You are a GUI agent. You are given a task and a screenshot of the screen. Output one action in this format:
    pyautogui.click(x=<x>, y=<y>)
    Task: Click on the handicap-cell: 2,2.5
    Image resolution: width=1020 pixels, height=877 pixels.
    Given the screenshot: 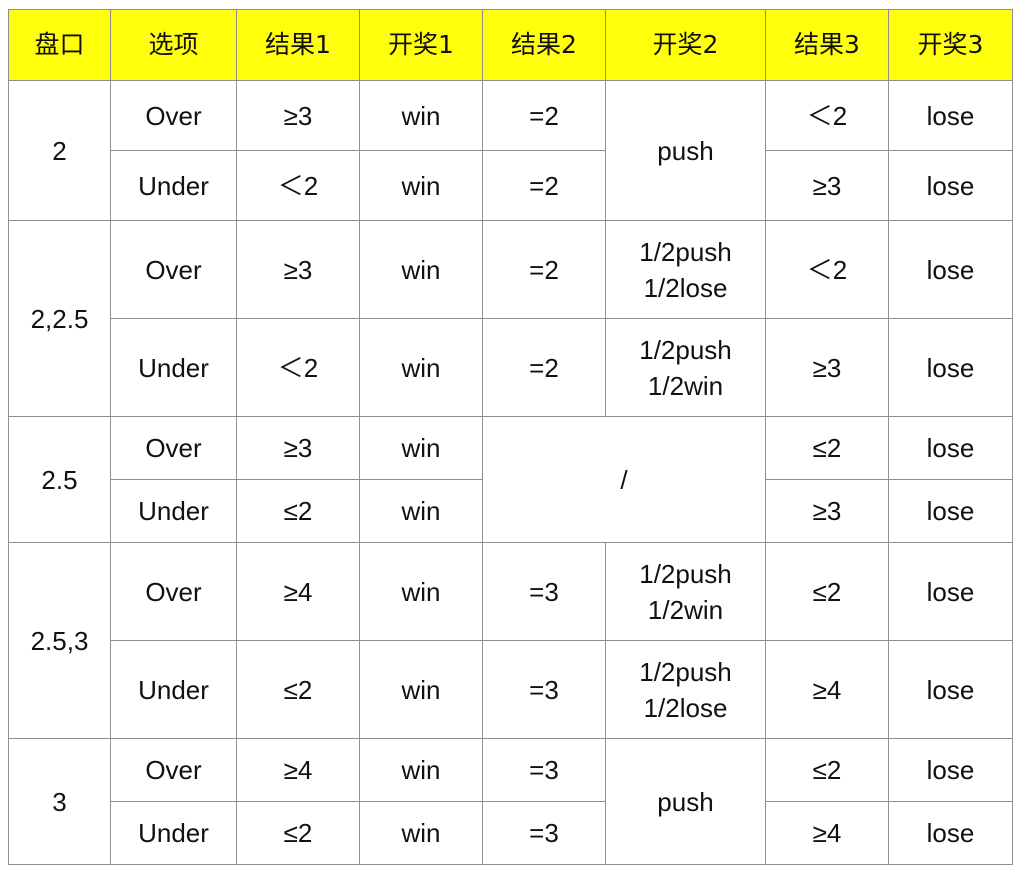 What is the action you would take?
    pyautogui.click(x=59, y=318)
    